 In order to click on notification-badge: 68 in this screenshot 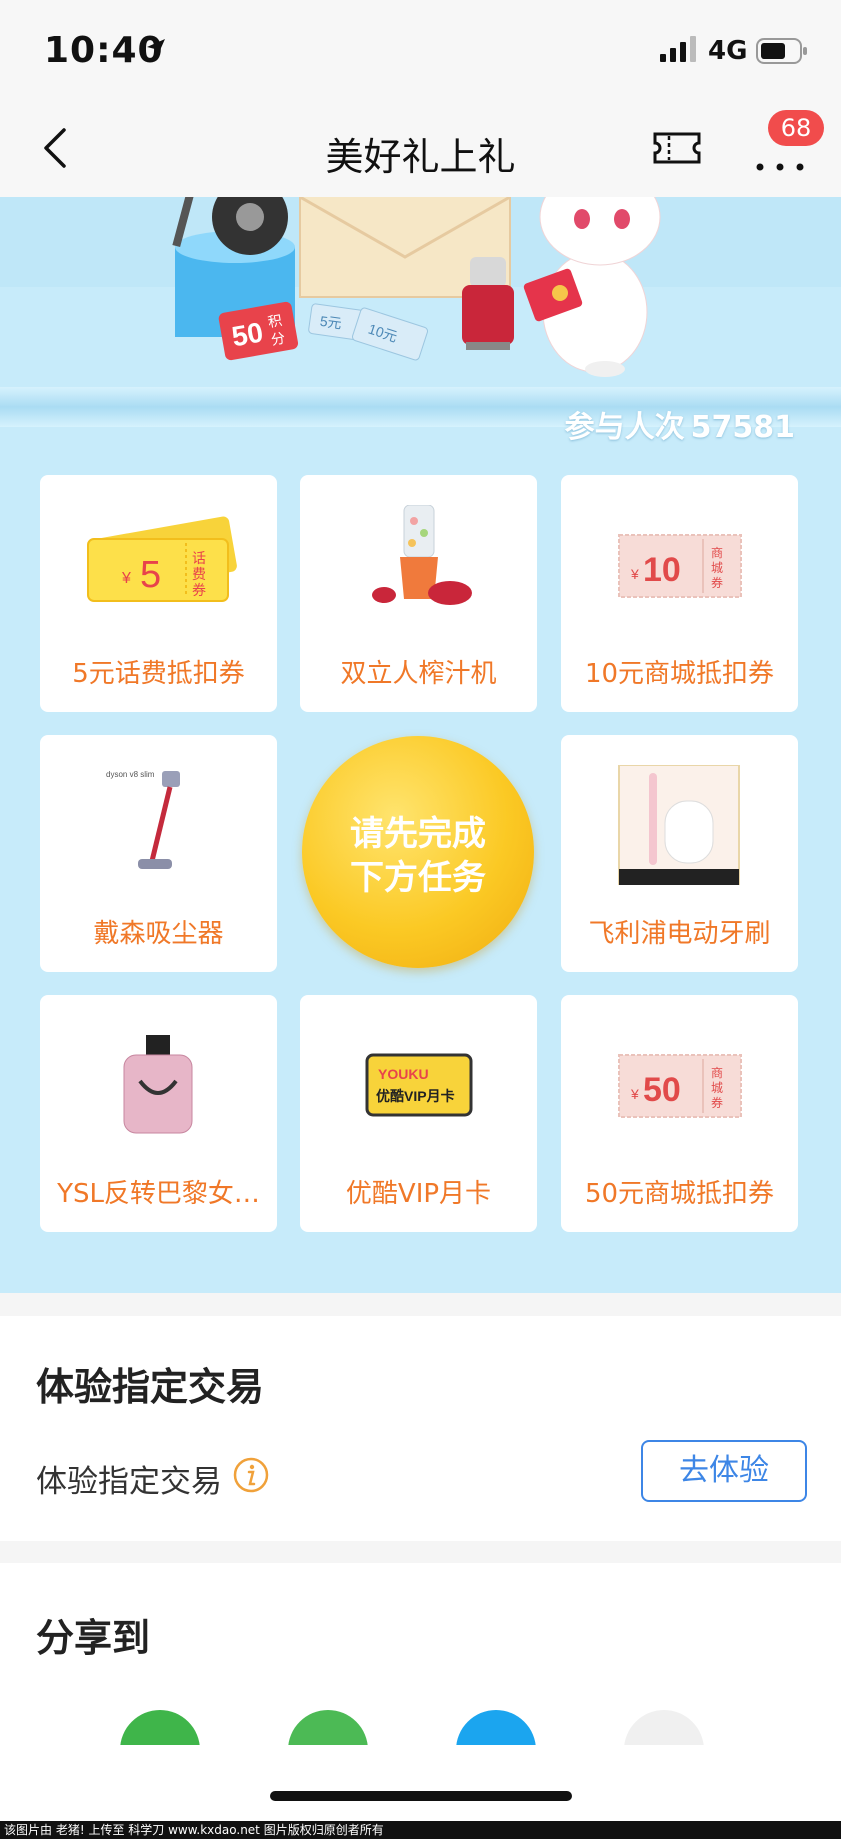, I will do `click(796, 128)`.